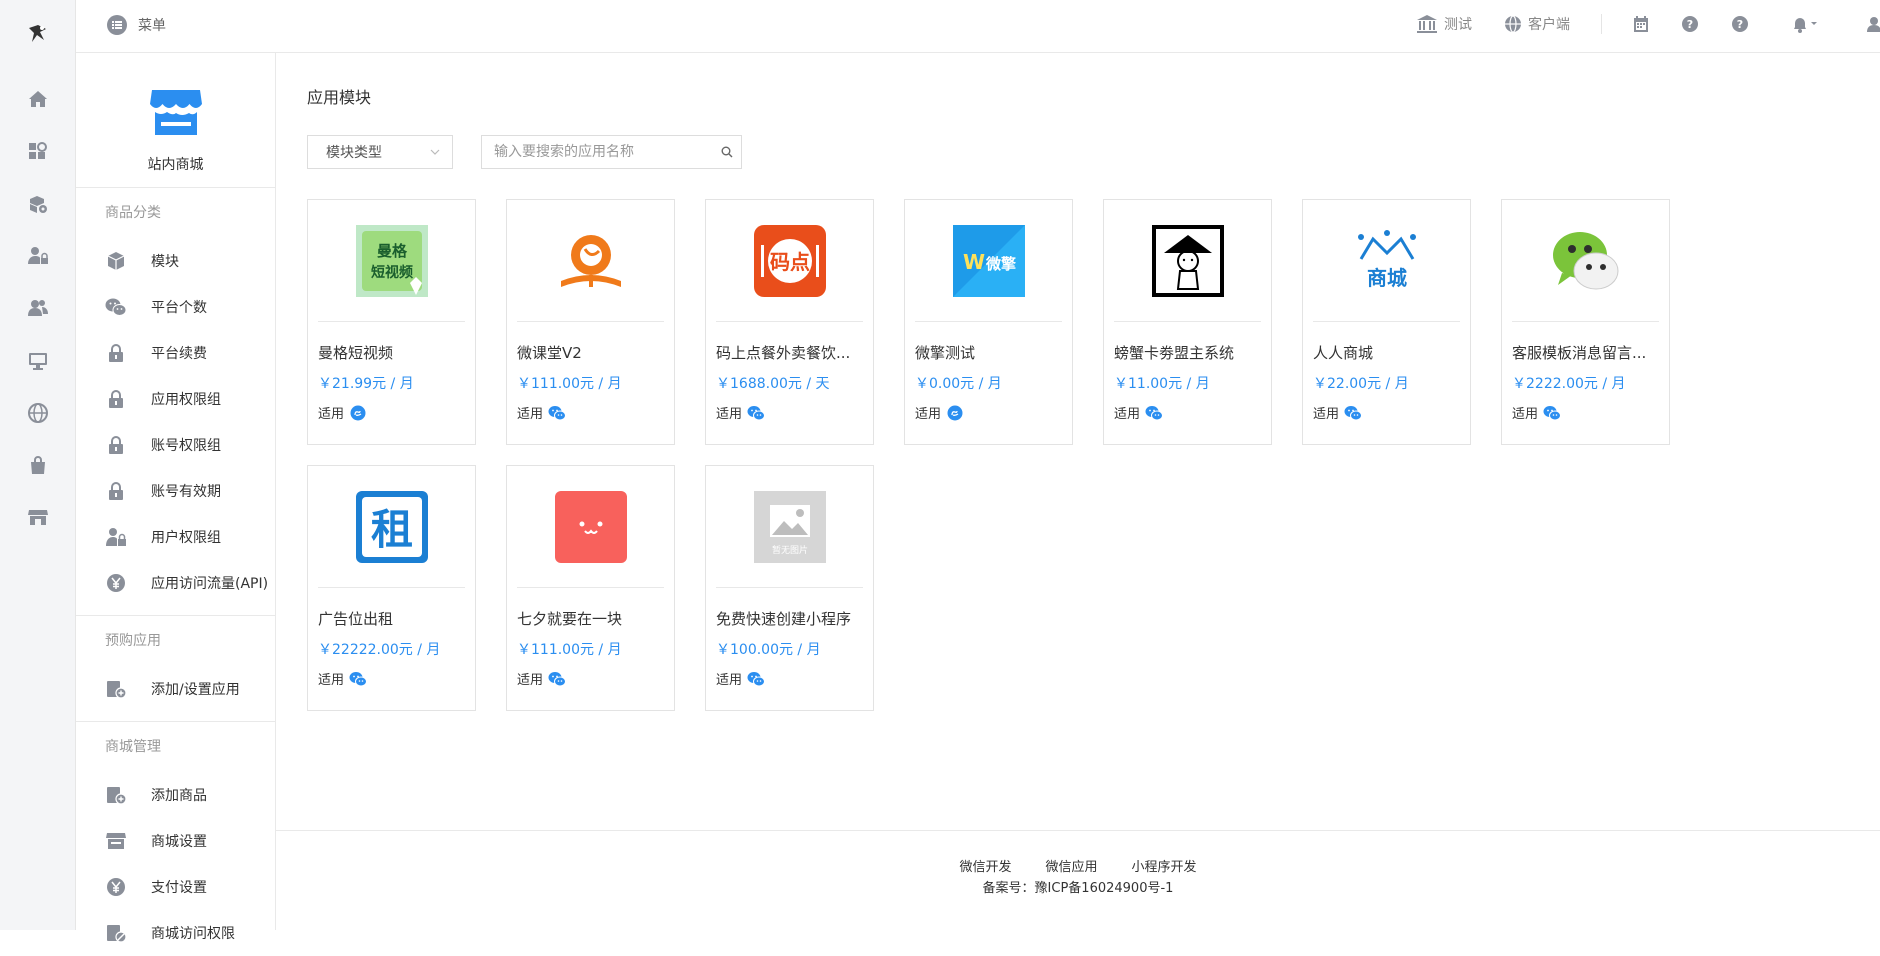 The image size is (1880, 956). What do you see at coordinates (988, 322) in the screenshot?
I see `app-card: W 微擎 微擎测试 ￥0.00元 / 月 适用` at bounding box center [988, 322].